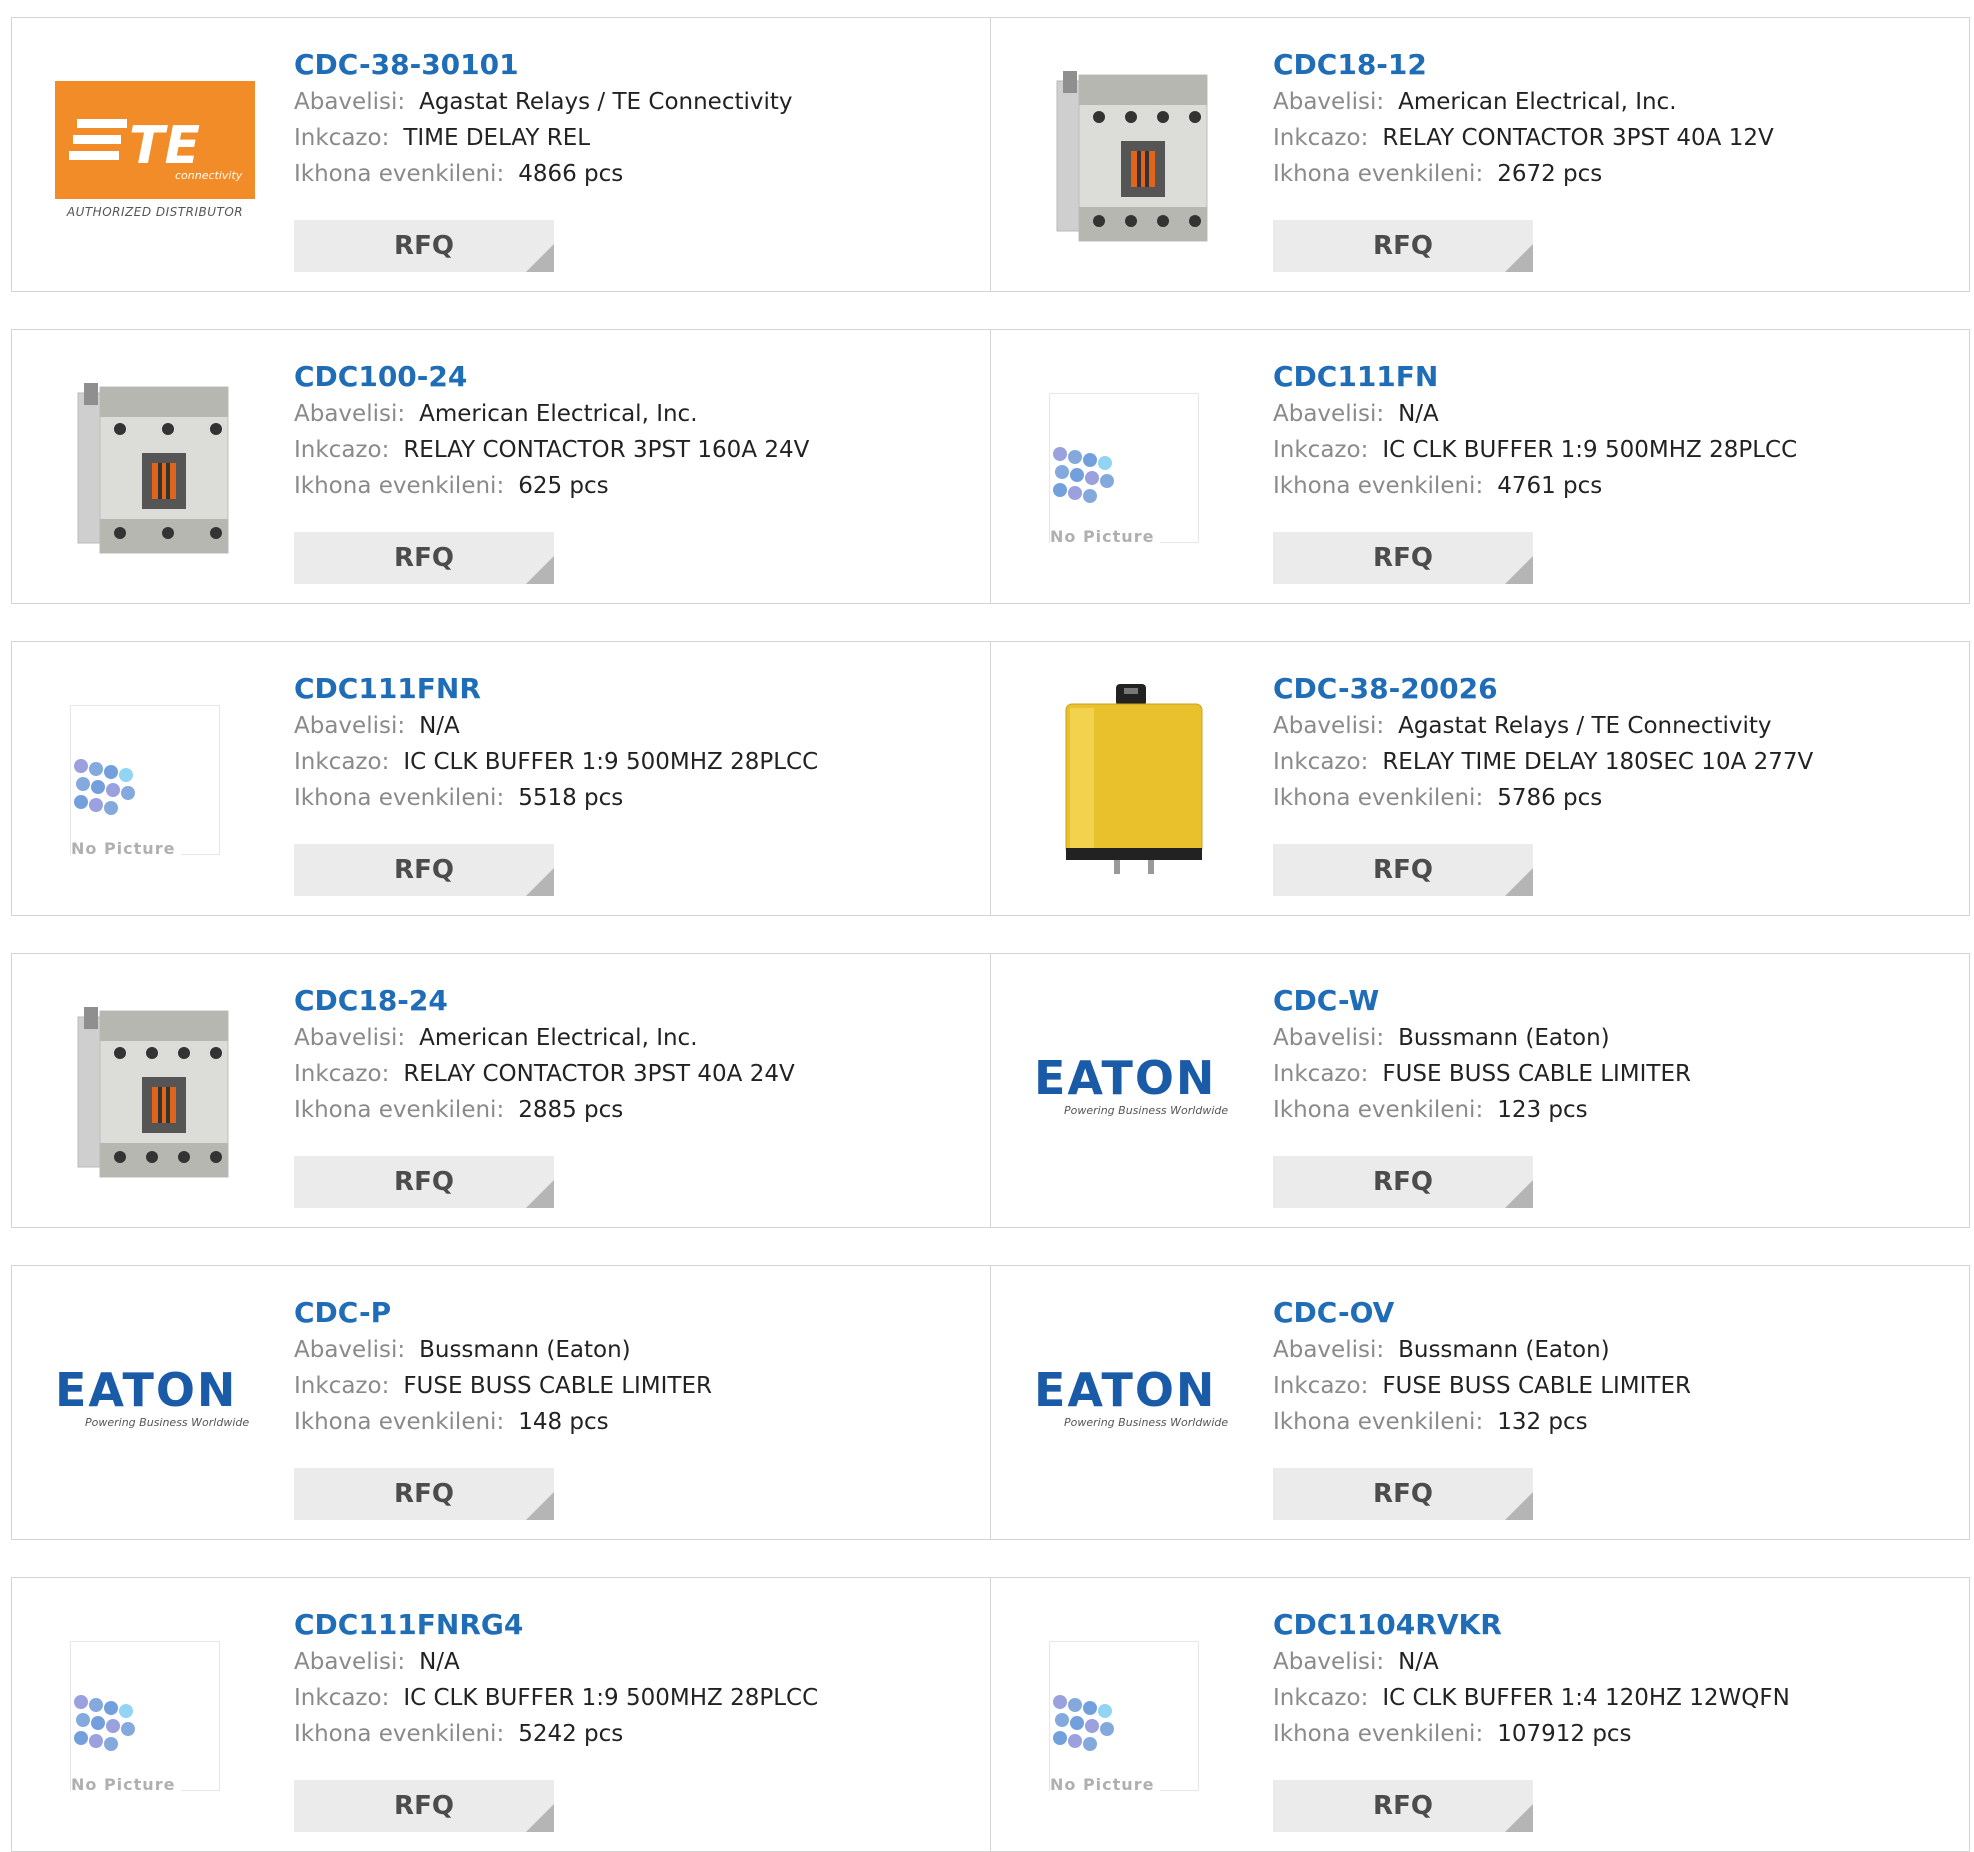 This screenshot has width=1974, height=1852. I want to click on stock-row: Ikhona evenkileni: 4866 pcs, so click(632, 174).